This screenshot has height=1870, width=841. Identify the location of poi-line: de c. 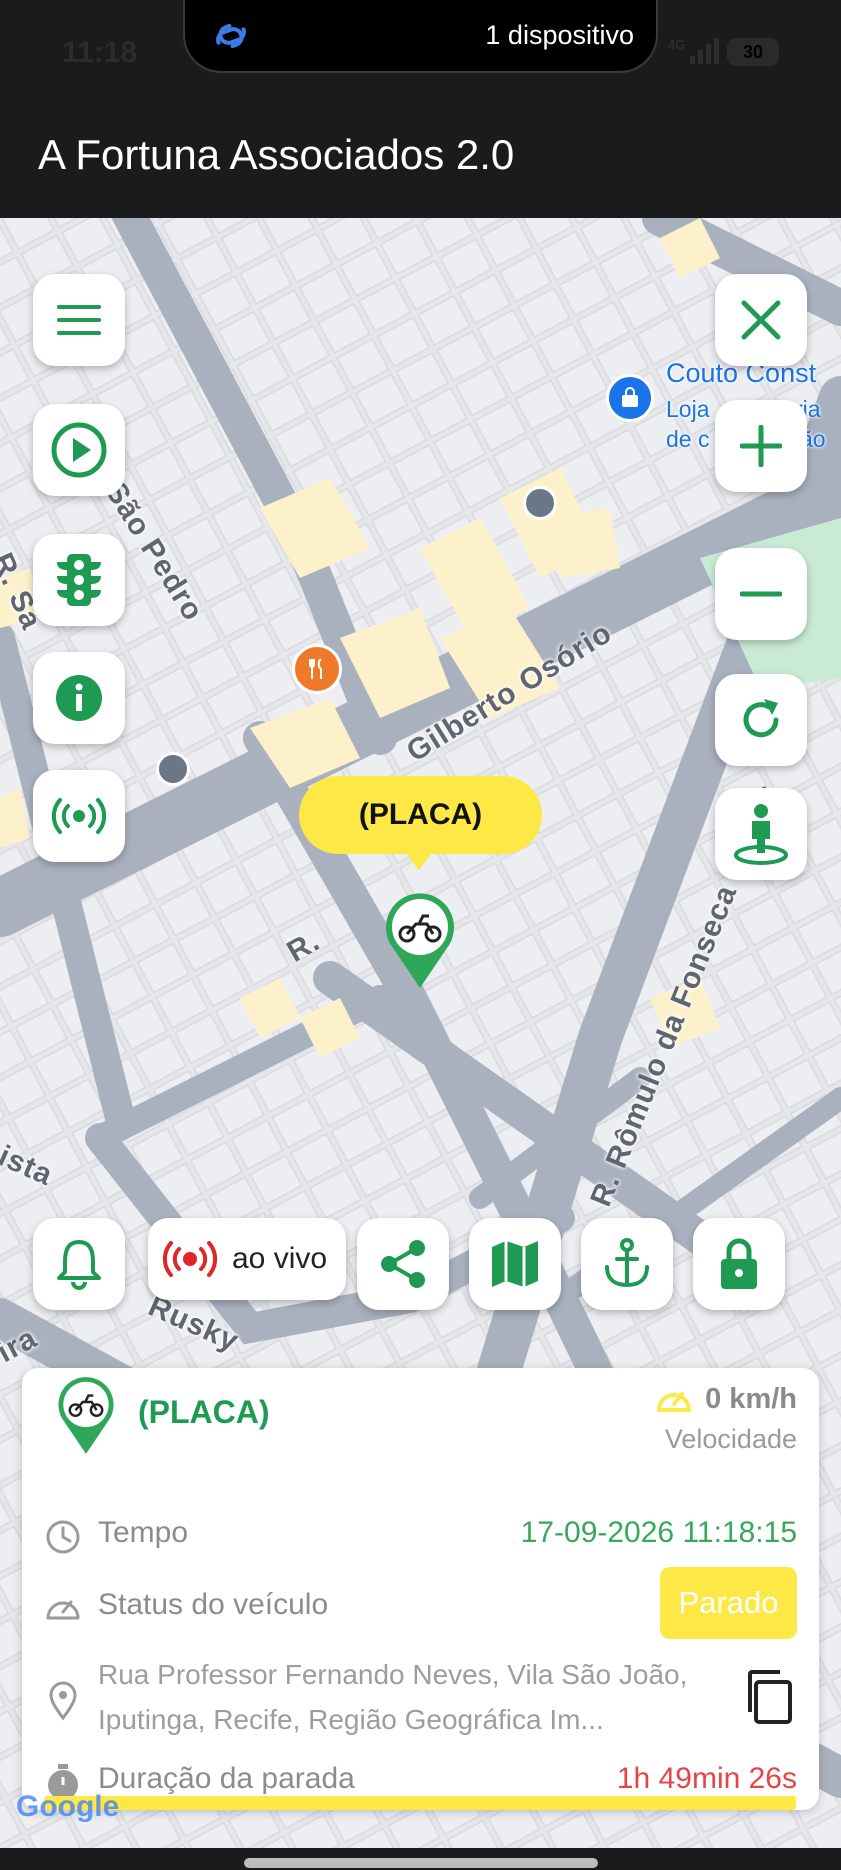
(688, 439).